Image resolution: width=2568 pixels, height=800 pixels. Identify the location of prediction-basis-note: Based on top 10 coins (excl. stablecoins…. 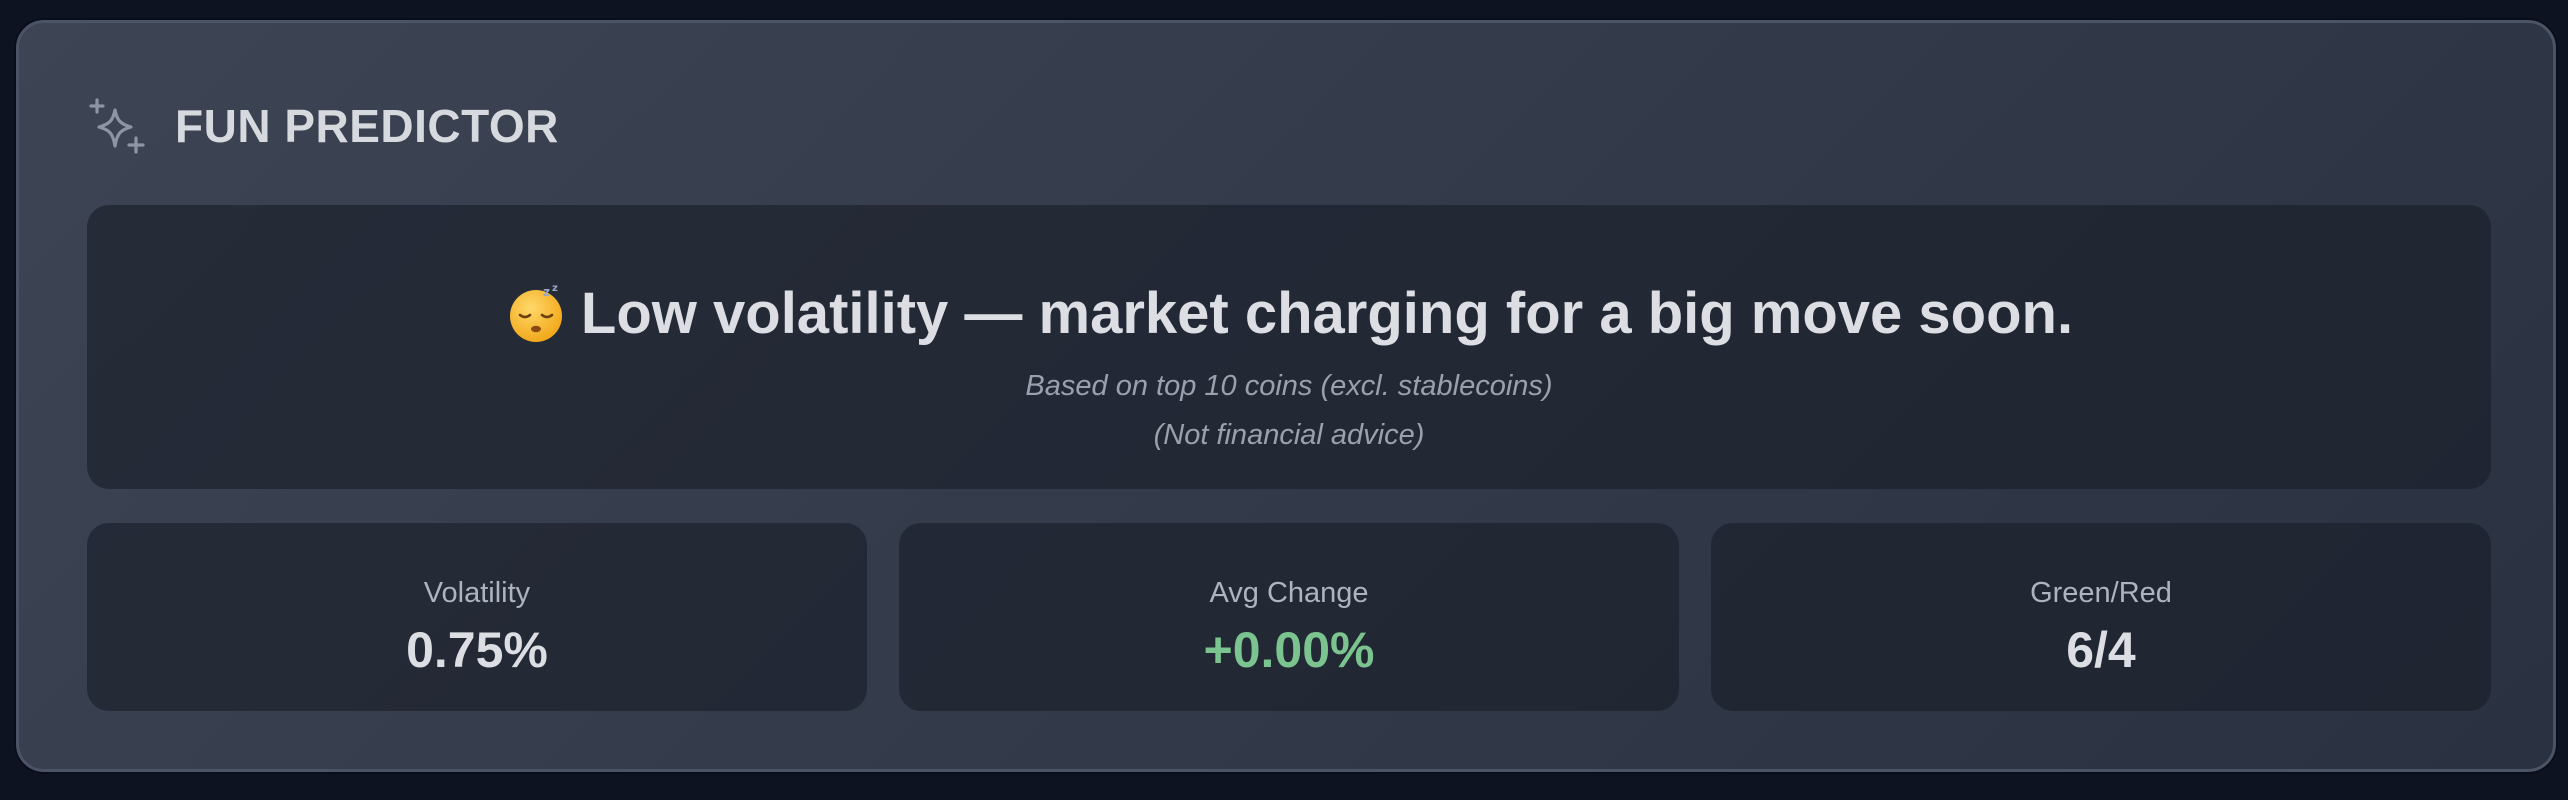
(1289, 386).